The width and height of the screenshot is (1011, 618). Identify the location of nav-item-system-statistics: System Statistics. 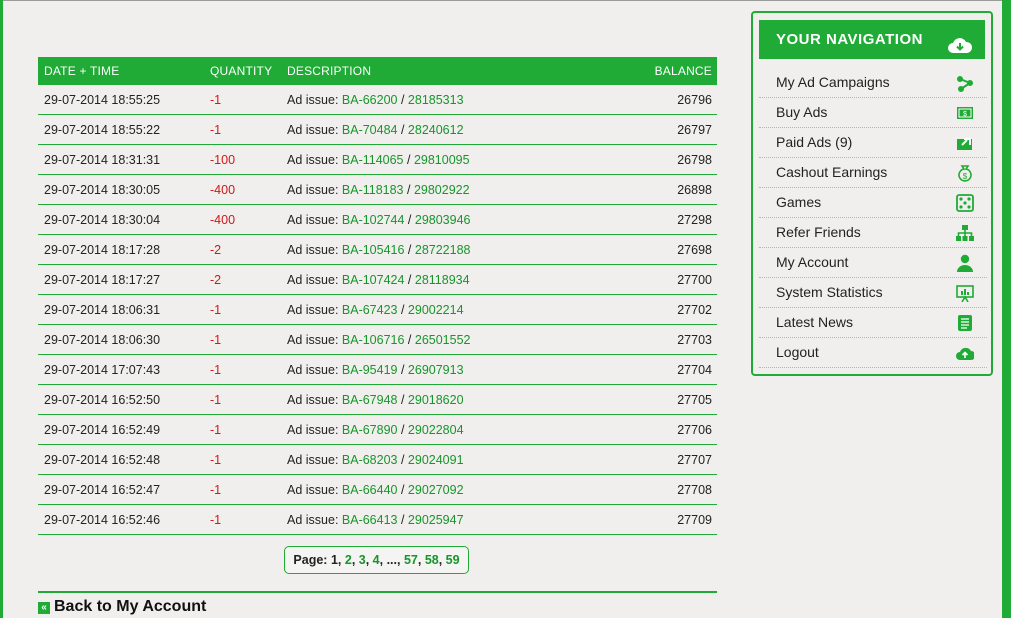
(873, 293).